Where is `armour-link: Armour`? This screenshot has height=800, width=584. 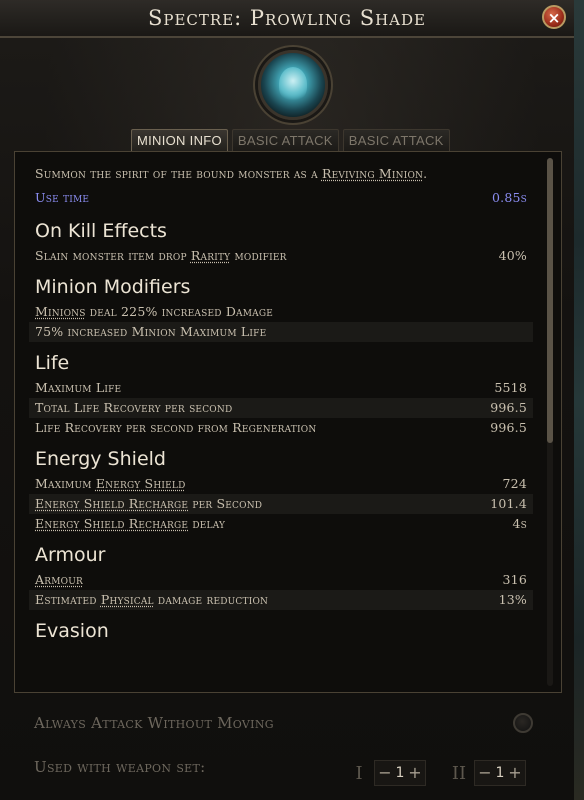
armour-link: Armour is located at coordinates (59, 579).